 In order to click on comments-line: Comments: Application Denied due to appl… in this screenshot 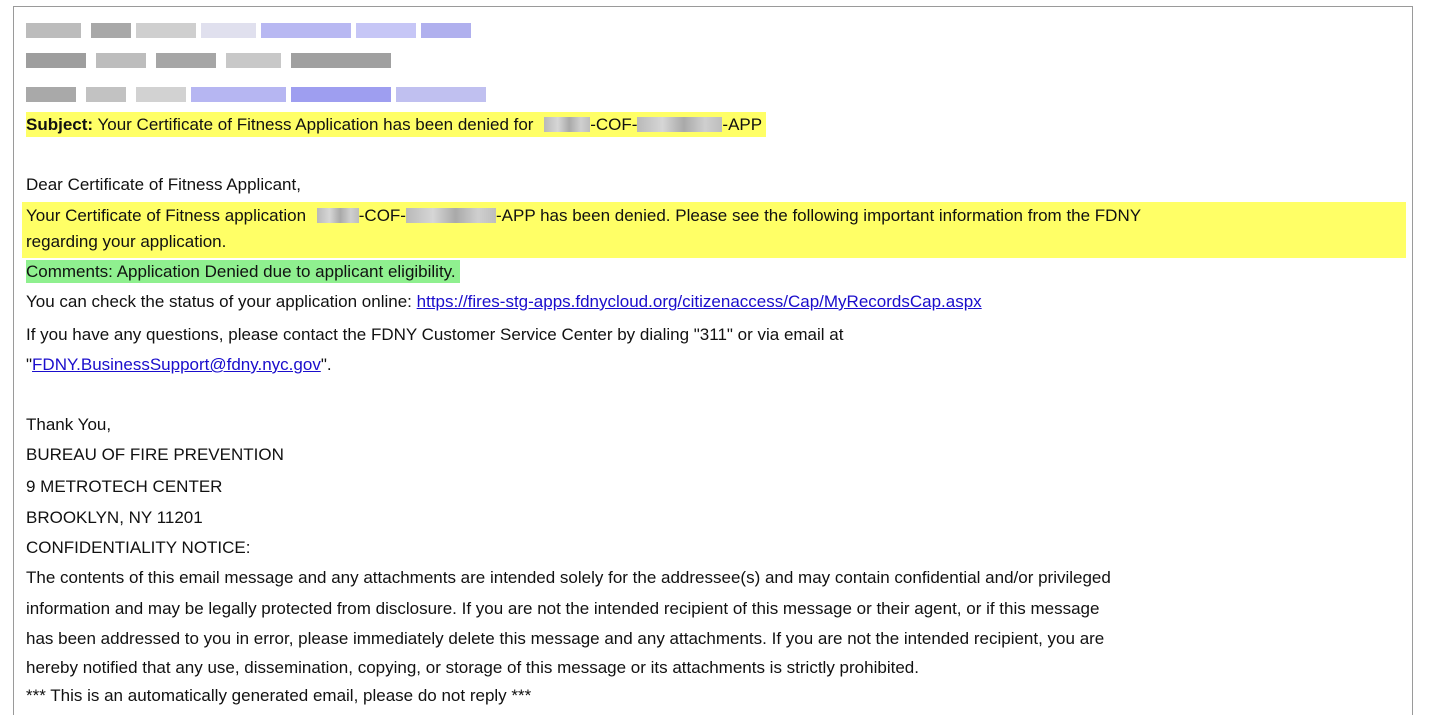, I will do `click(243, 272)`.